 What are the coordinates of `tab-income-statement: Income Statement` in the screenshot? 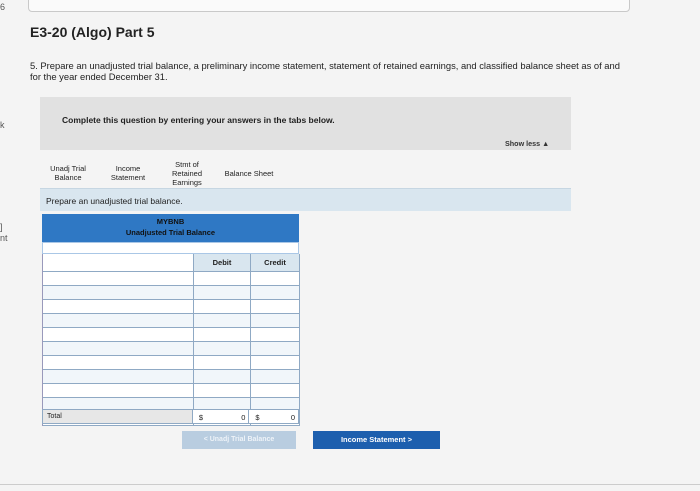 It's located at (128, 173).